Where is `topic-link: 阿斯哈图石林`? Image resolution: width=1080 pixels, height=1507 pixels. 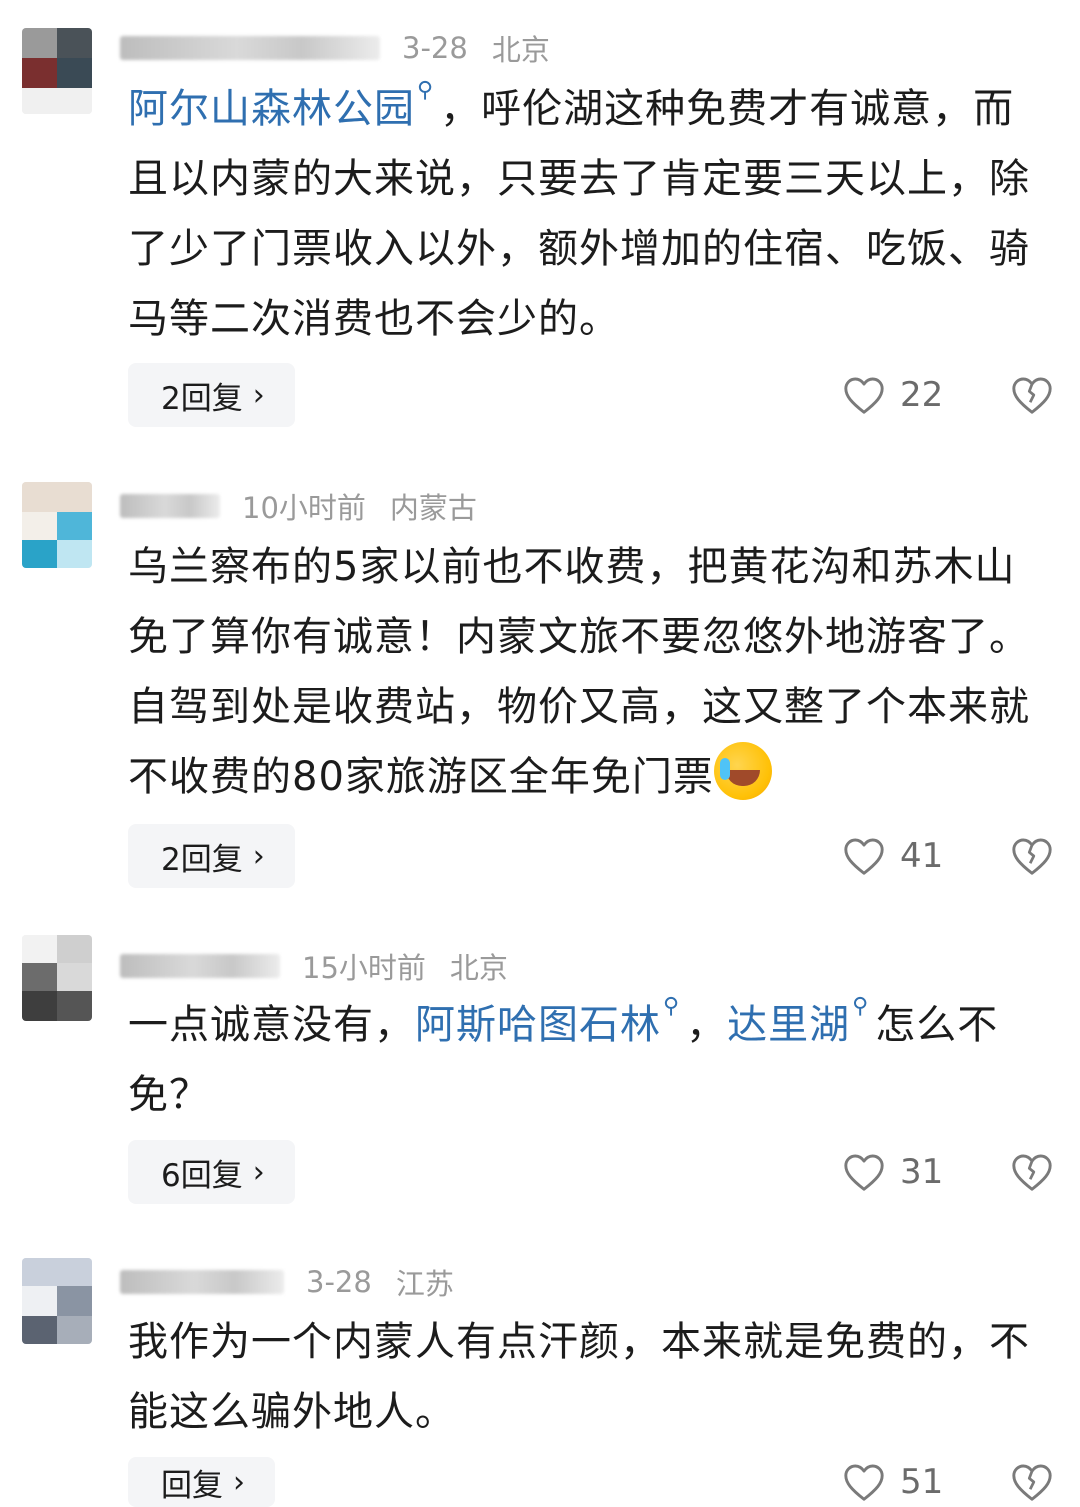 topic-link: 阿斯哈图石林 is located at coordinates (538, 1025).